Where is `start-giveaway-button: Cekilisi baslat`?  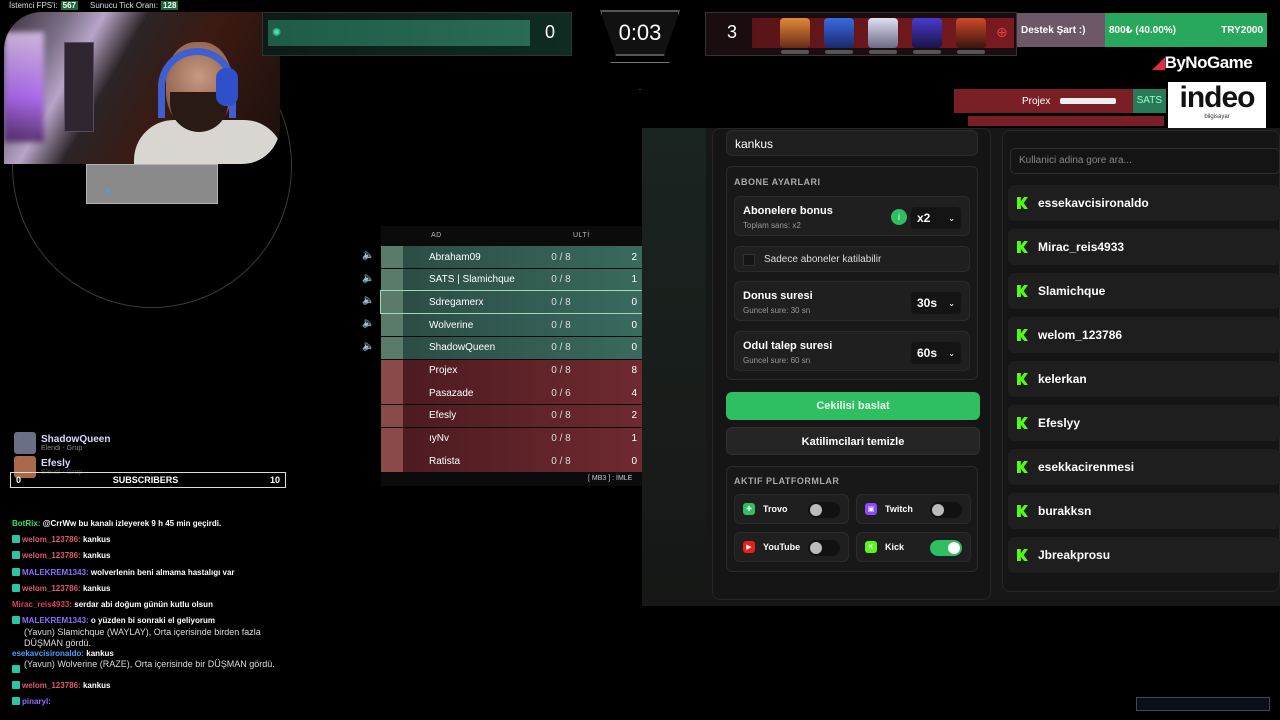 start-giveaway-button: Cekilisi baslat is located at coordinates (853, 406).